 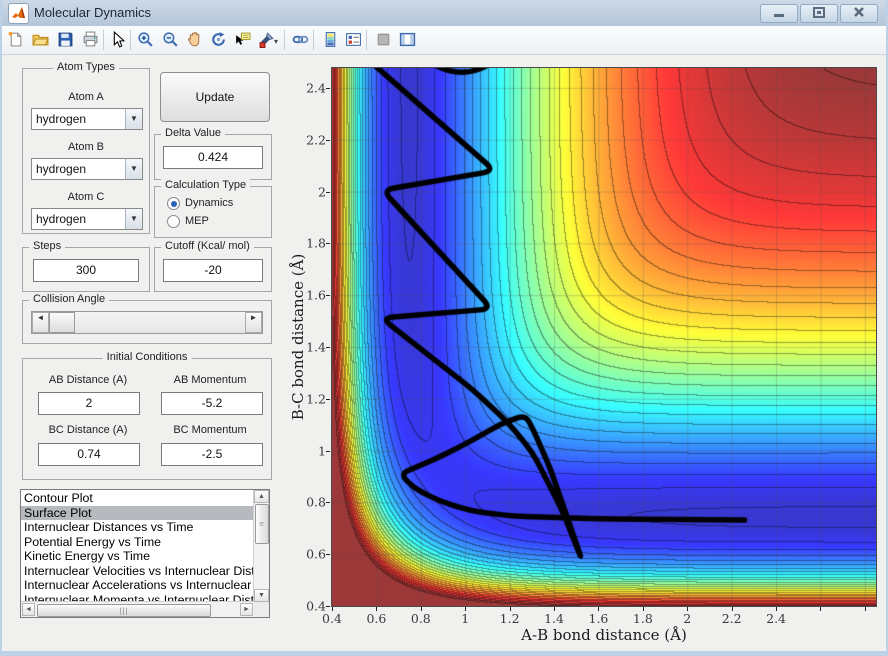 I want to click on show-plot-tools-button, so click(x=408, y=40).